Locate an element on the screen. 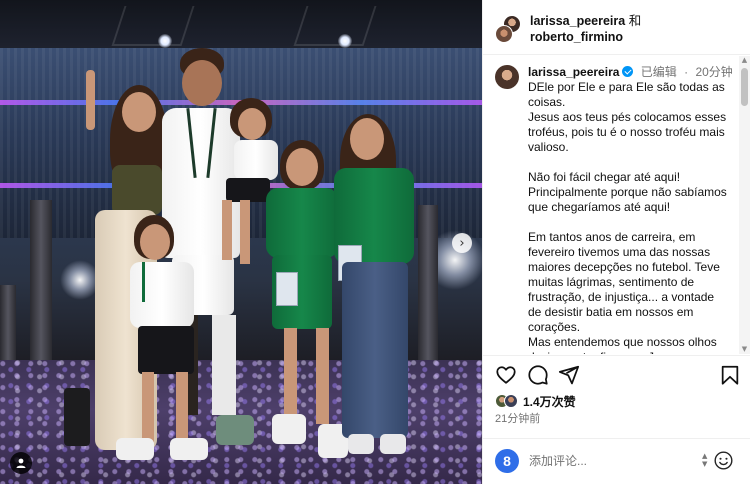 The image size is (750, 484). collab-avatars is located at coordinates (508, 29).